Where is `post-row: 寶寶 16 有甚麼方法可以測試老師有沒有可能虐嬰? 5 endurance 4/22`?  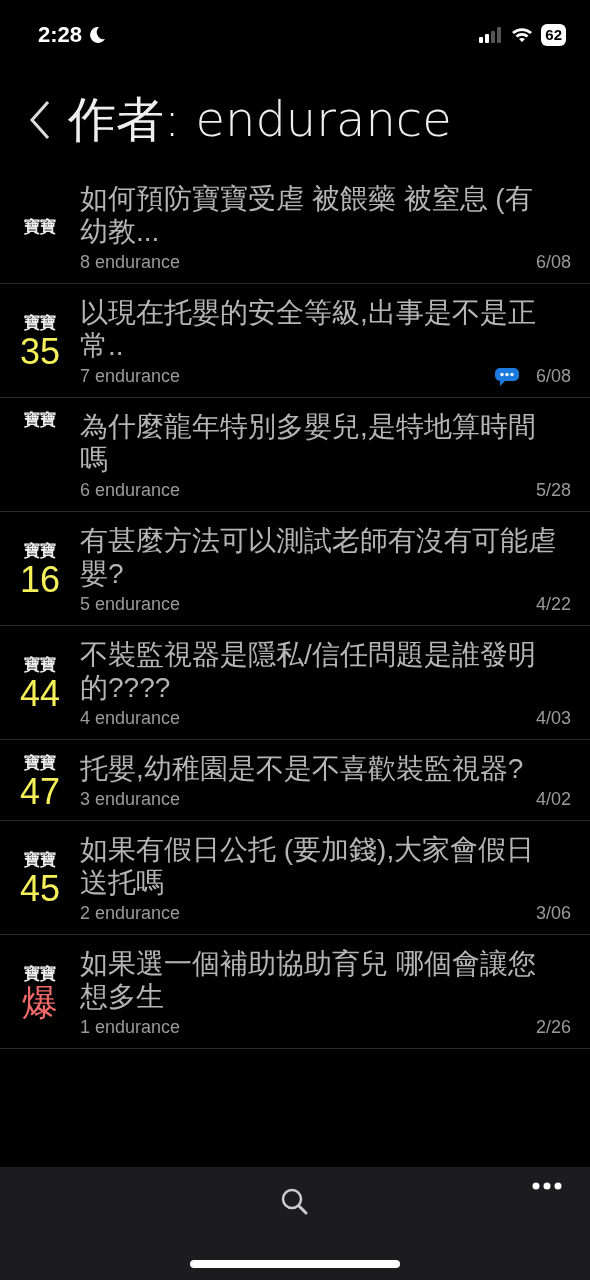
post-row: 寶寶 16 有甚麼方法可以測試老師有沒有可能虐嬰? 5 endurance 4/22 is located at coordinates (295, 569).